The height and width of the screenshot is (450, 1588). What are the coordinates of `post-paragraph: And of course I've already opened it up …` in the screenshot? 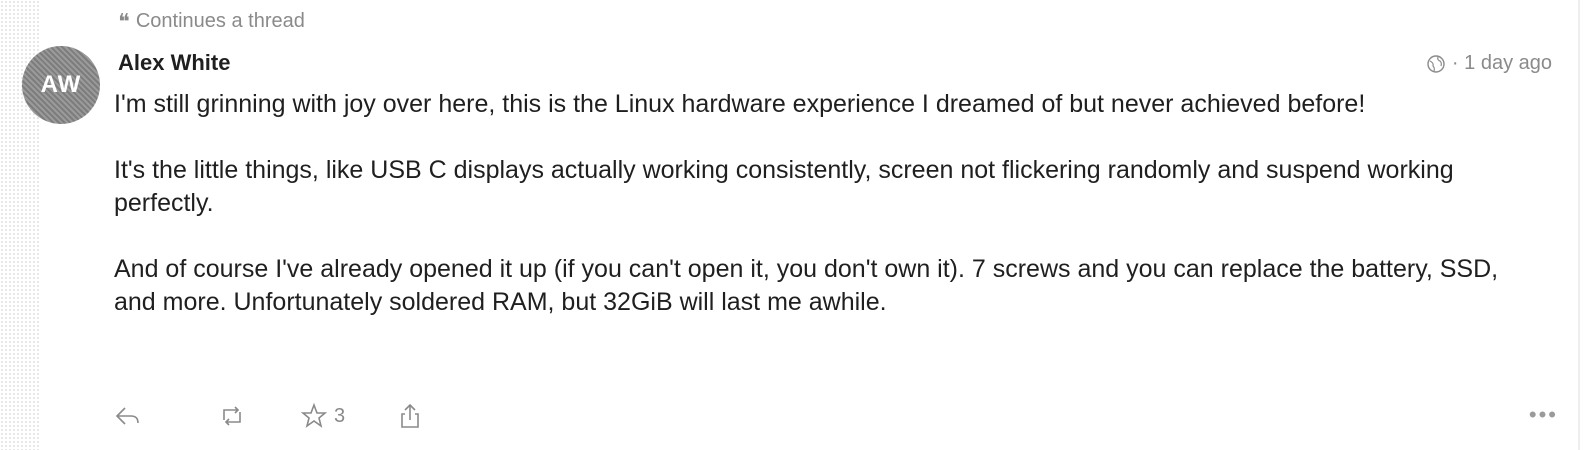 It's located at (806, 285).